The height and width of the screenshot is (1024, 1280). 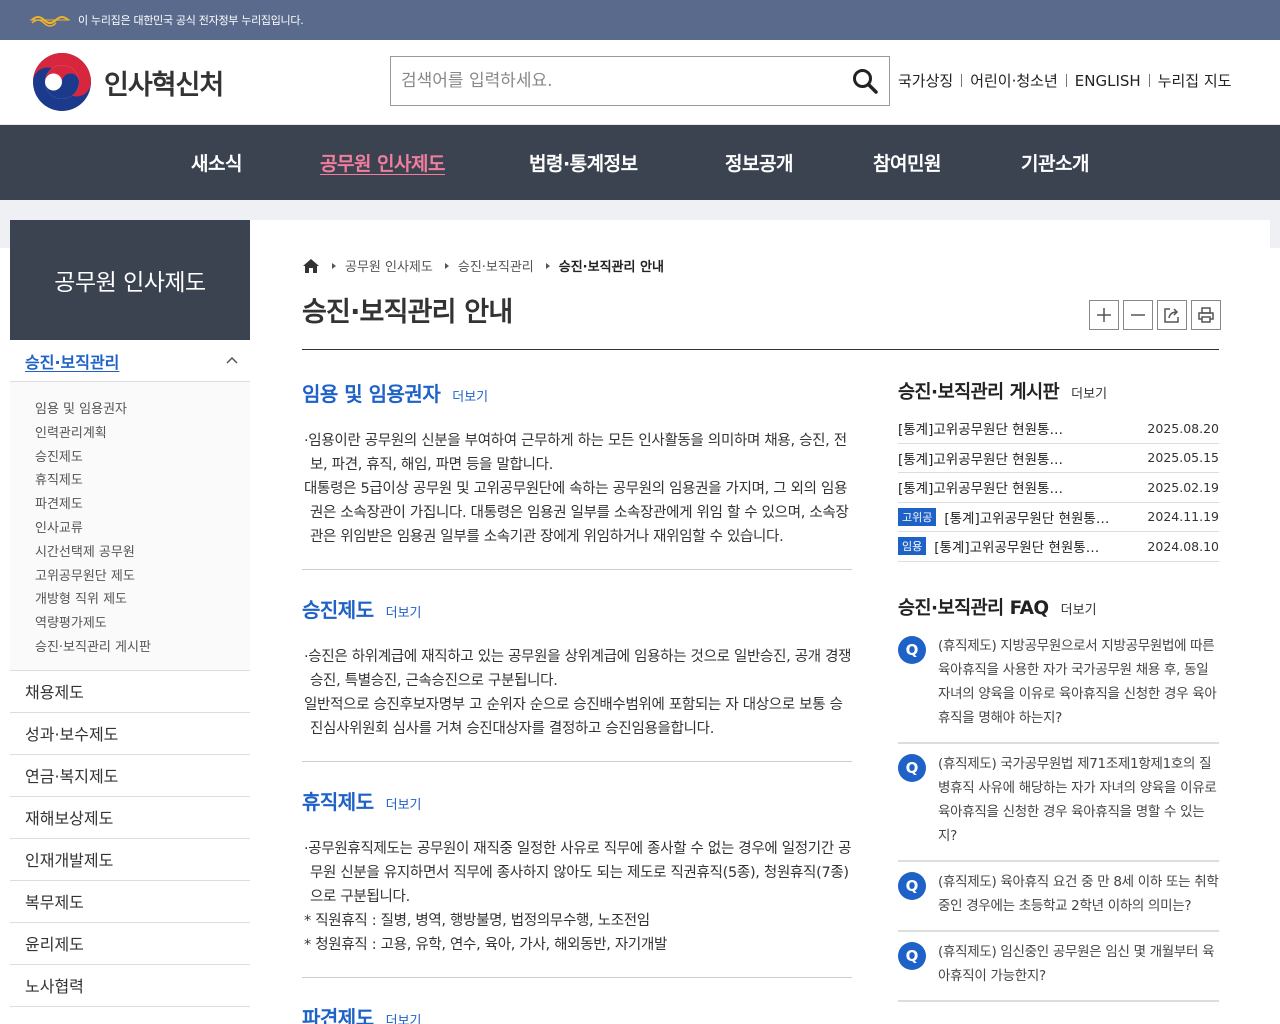 I want to click on sidebar-current-section: 승진·보직관리, so click(x=130, y=361).